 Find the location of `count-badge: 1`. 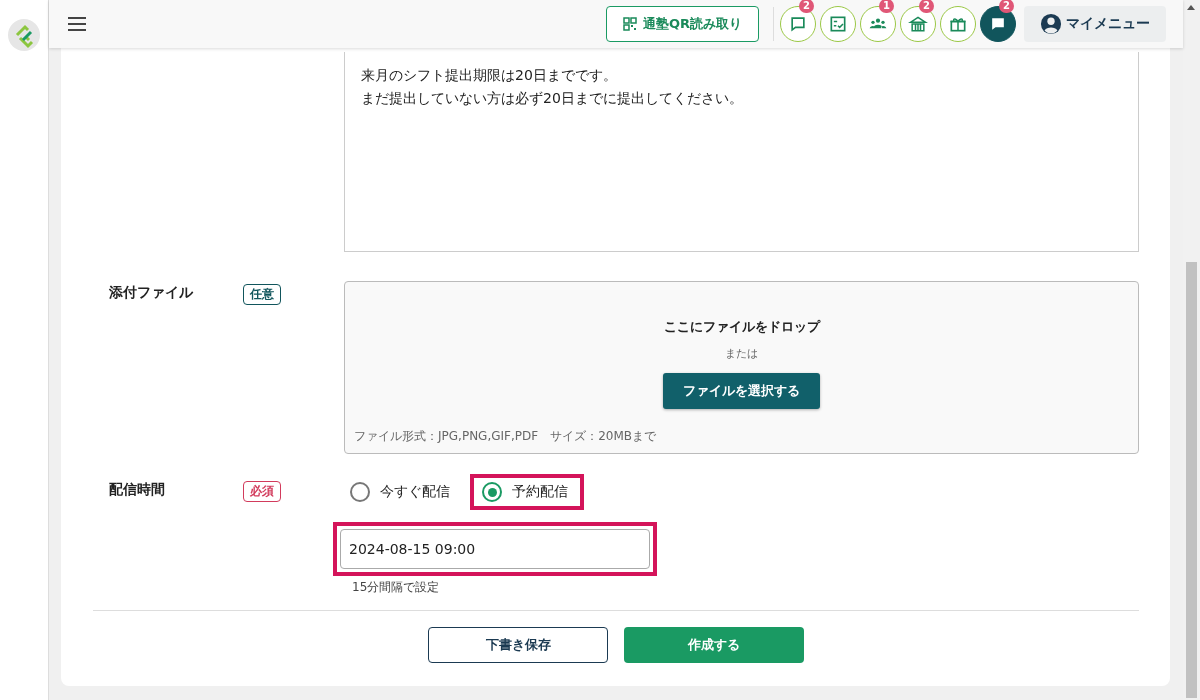

count-badge: 1 is located at coordinates (886, 6).